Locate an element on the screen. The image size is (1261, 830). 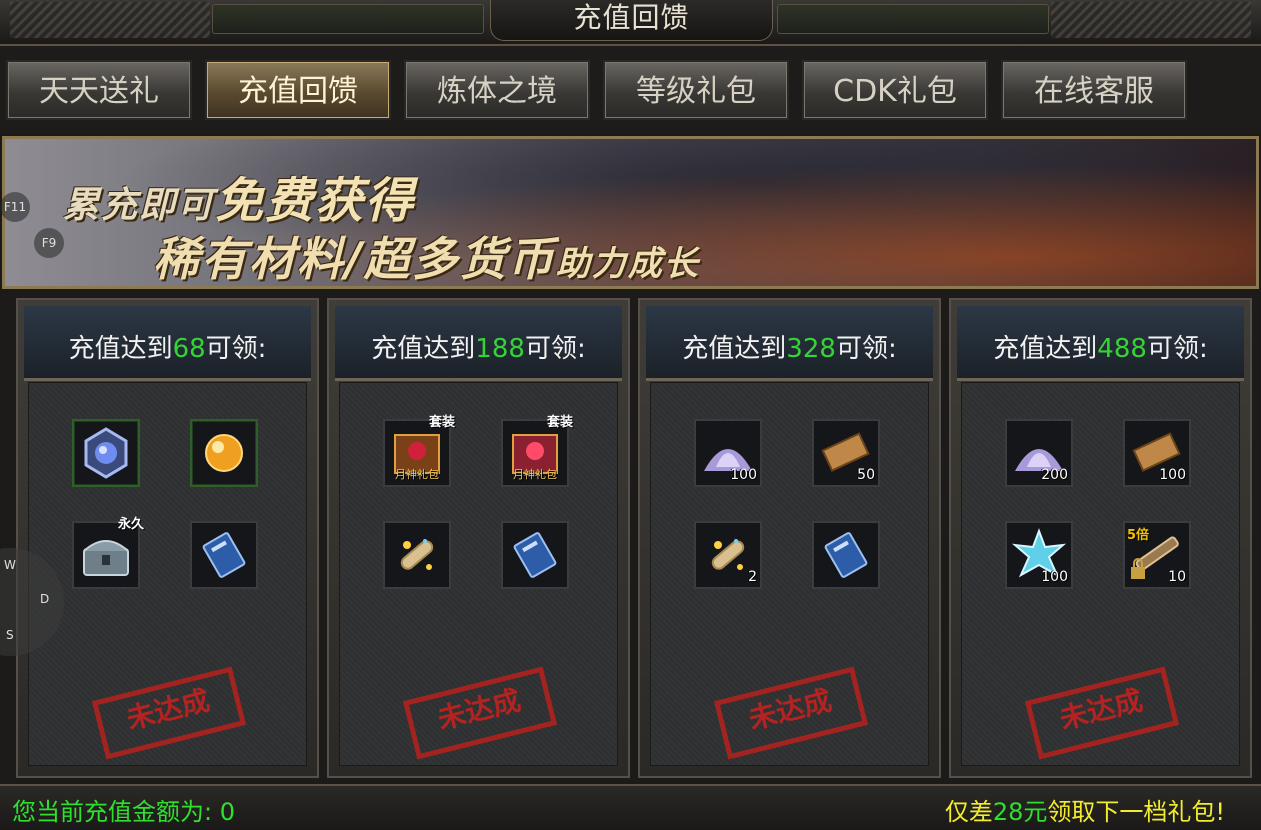
next-tier-hint-prefix: 仅差 is located at coordinates (968, 812).